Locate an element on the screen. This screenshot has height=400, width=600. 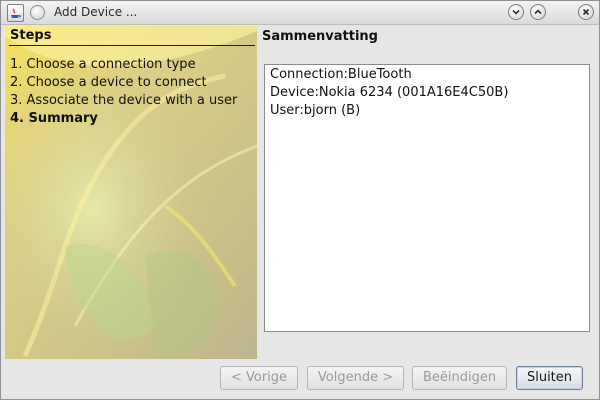
java-app-icon is located at coordinates (15, 13).